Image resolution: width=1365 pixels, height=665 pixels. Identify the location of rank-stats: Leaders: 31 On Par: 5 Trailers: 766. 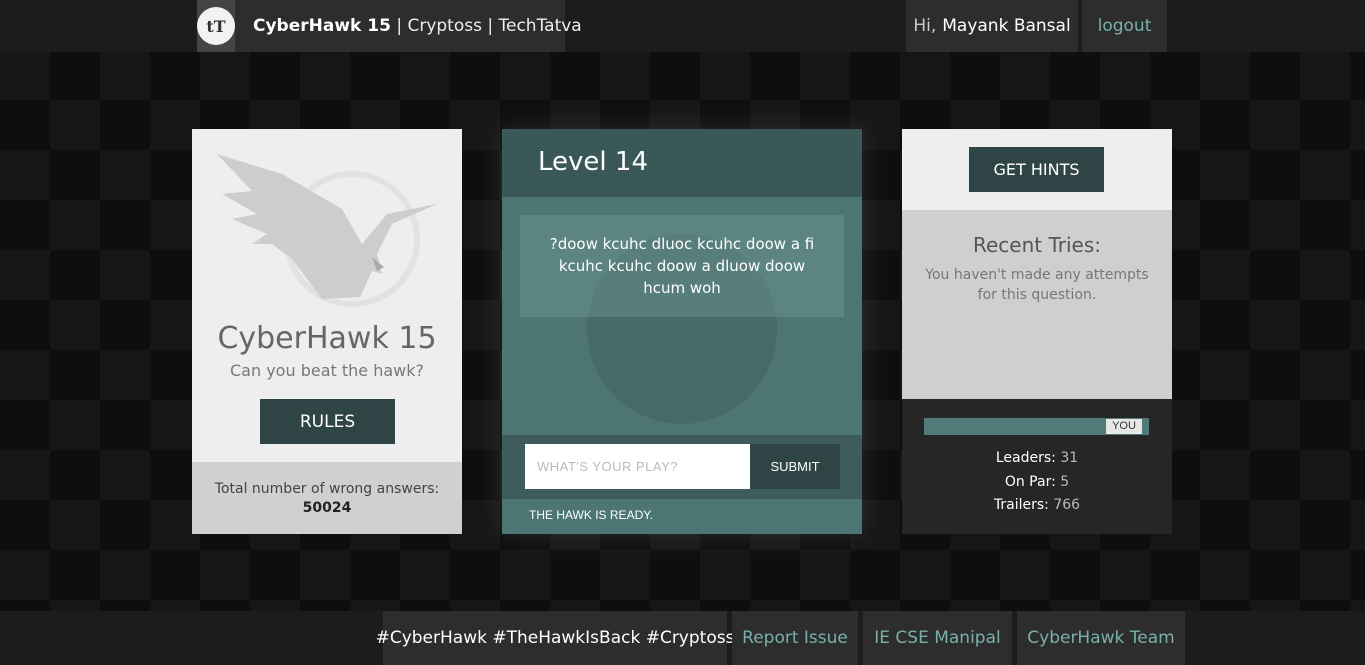
(1037, 482).